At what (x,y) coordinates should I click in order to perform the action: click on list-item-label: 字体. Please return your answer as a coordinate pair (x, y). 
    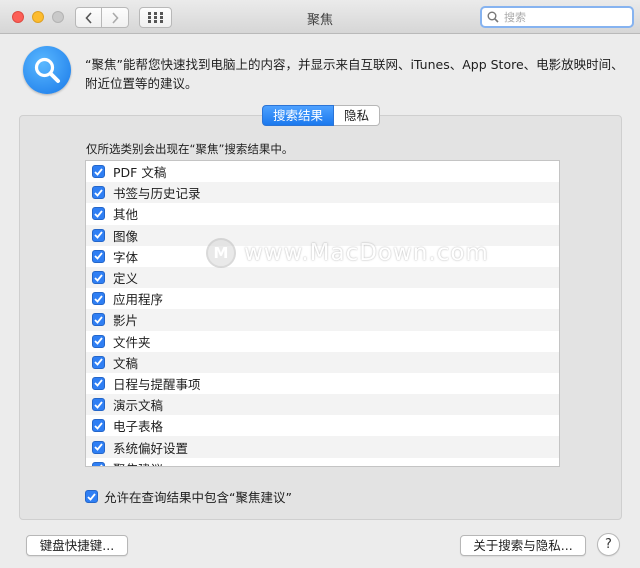
    Looking at the image, I should click on (126, 257).